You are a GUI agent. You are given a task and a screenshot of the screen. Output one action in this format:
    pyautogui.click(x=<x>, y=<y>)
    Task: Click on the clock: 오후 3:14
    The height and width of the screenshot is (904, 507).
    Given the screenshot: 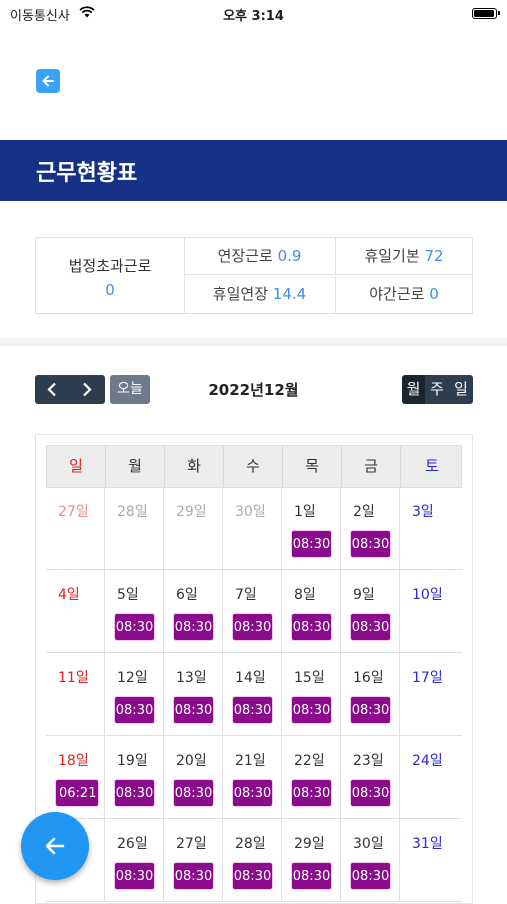 What is the action you would take?
    pyautogui.click(x=253, y=16)
    